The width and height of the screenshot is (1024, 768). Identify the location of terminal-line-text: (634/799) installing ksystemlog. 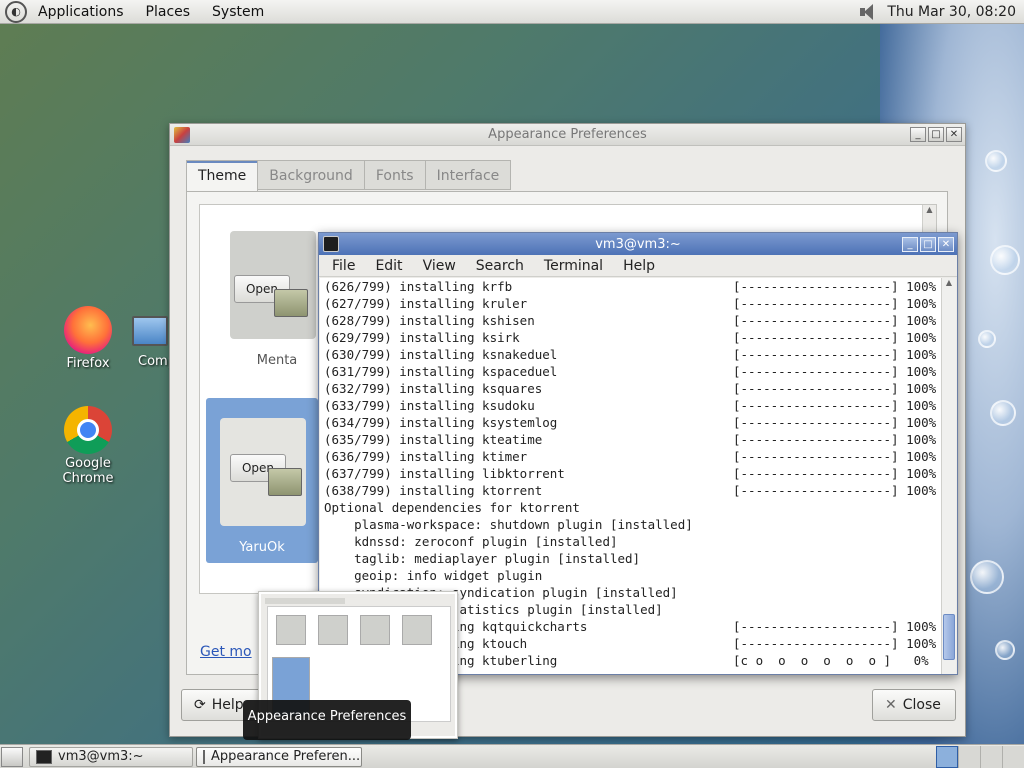
(441, 422).